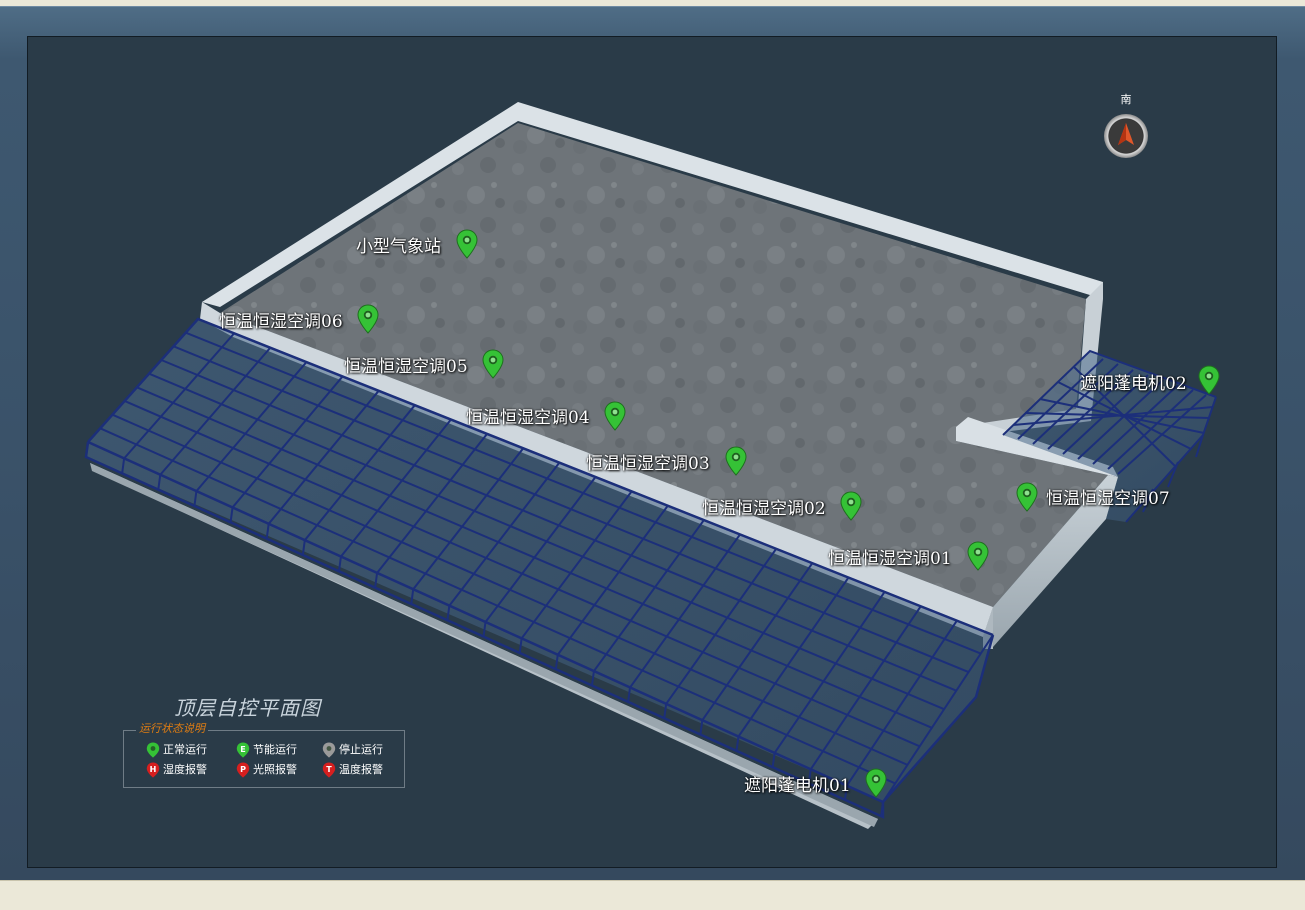  I want to click on compass-south-label: 南, so click(1126, 99).